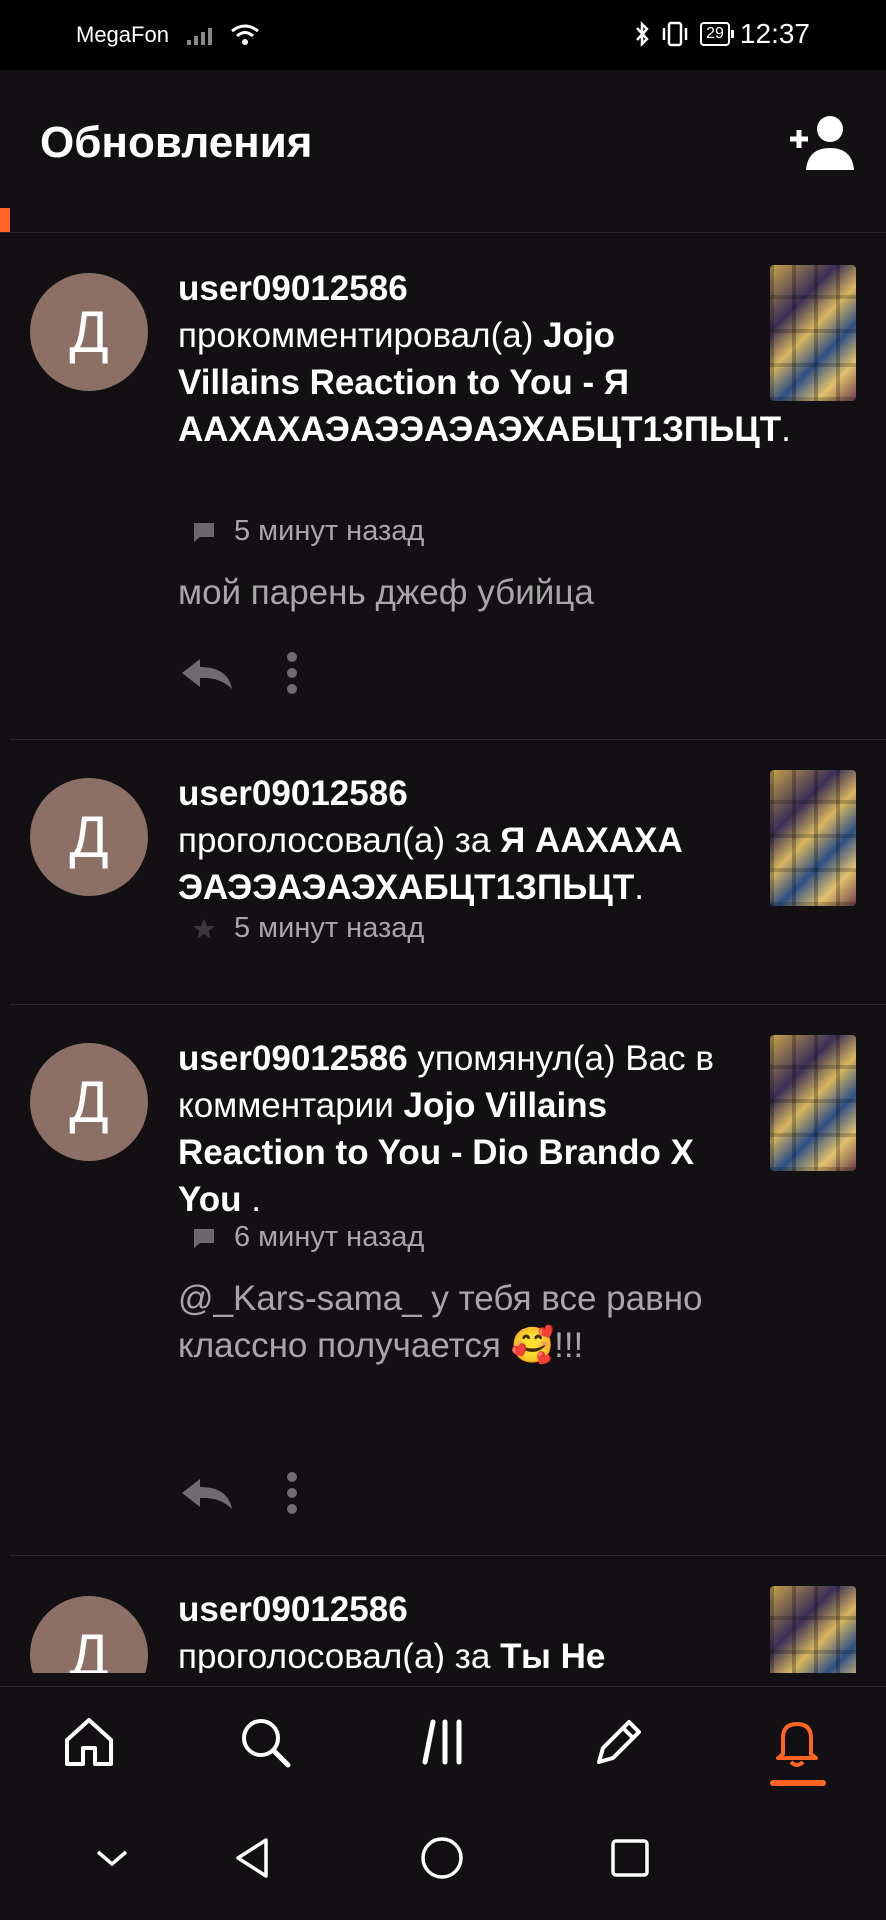 This screenshot has width=886, height=1920. I want to click on comment-ending: !!!, so click(569, 1345).